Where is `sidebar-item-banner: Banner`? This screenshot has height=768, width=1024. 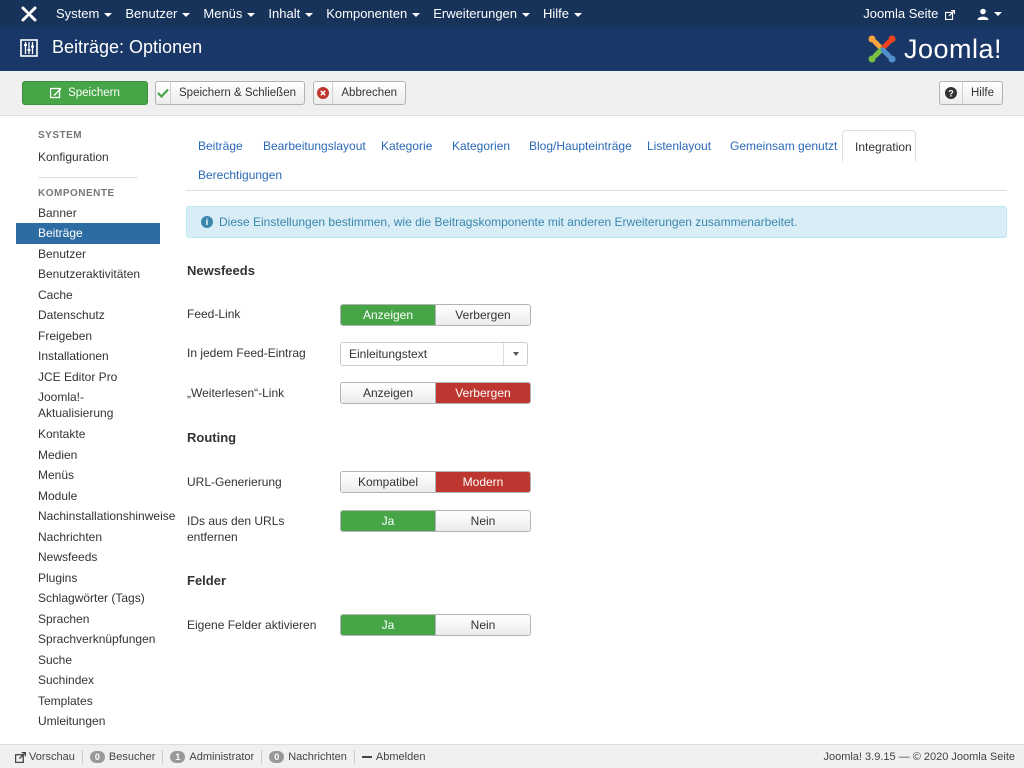 sidebar-item-banner: Banner is located at coordinates (88, 213).